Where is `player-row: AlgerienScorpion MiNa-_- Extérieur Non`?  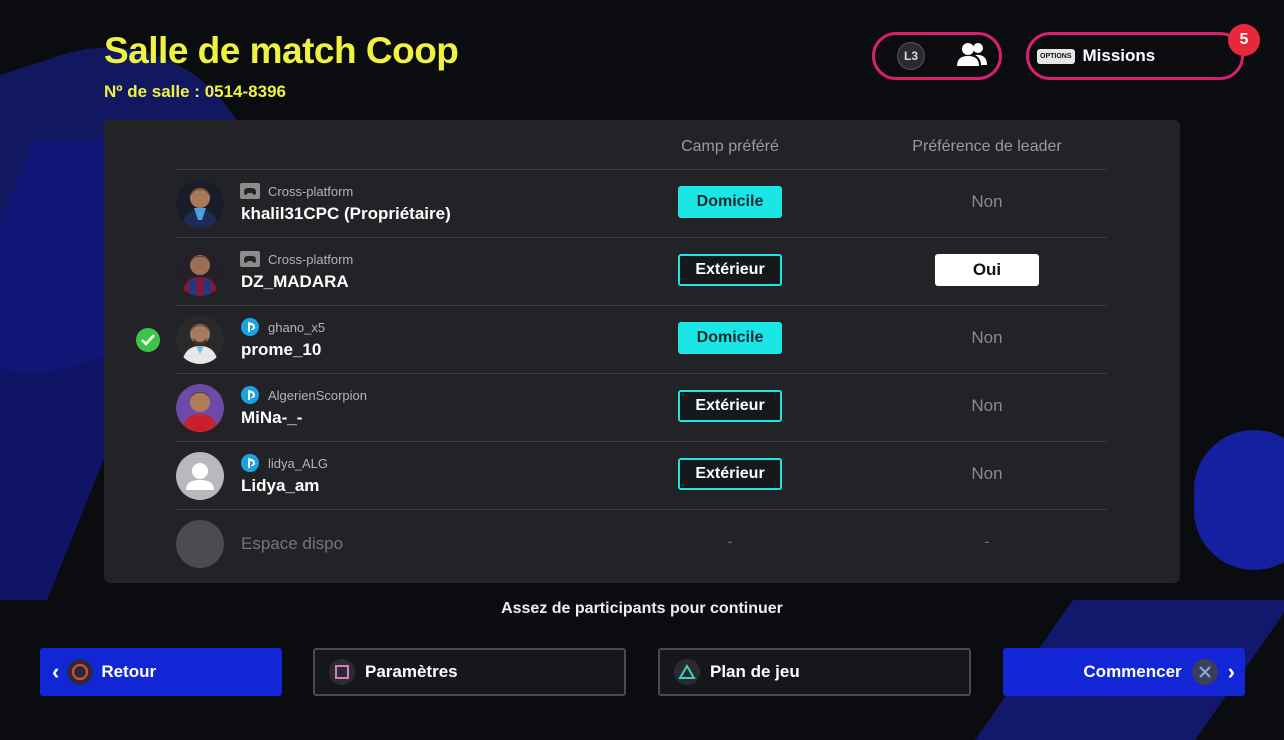 player-row: AlgerienScorpion MiNa-_- Extérieur Non is located at coordinates (642, 408).